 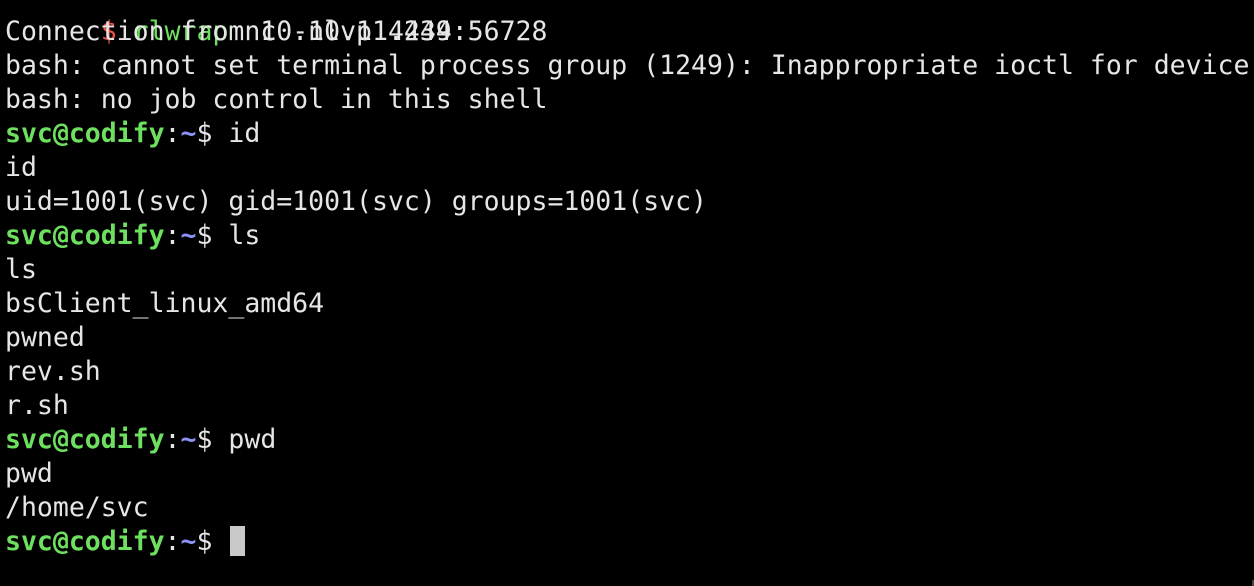 I want to click on output-ls-file: r.sh, so click(x=37, y=405).